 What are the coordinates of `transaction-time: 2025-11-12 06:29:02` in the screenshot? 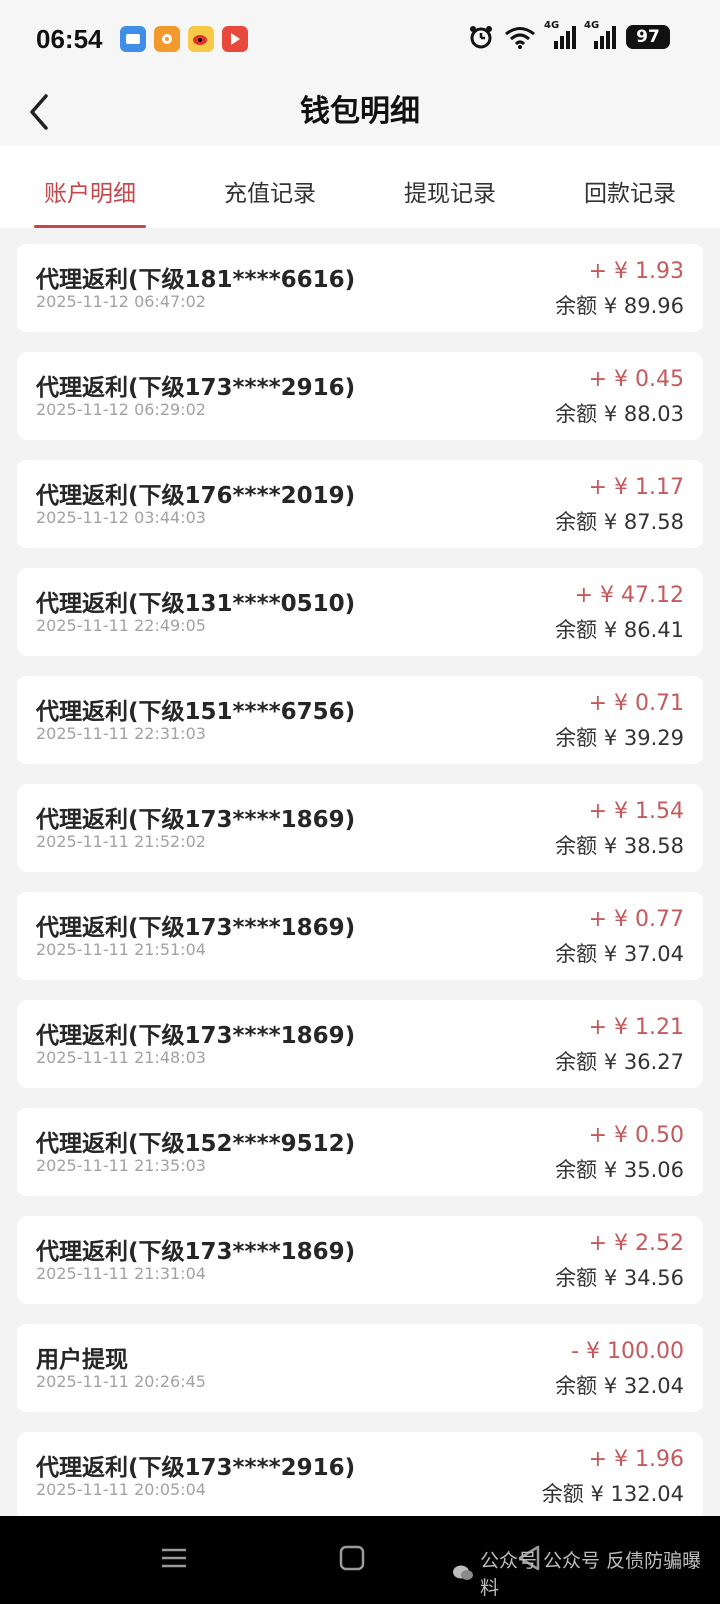 It's located at (121, 409).